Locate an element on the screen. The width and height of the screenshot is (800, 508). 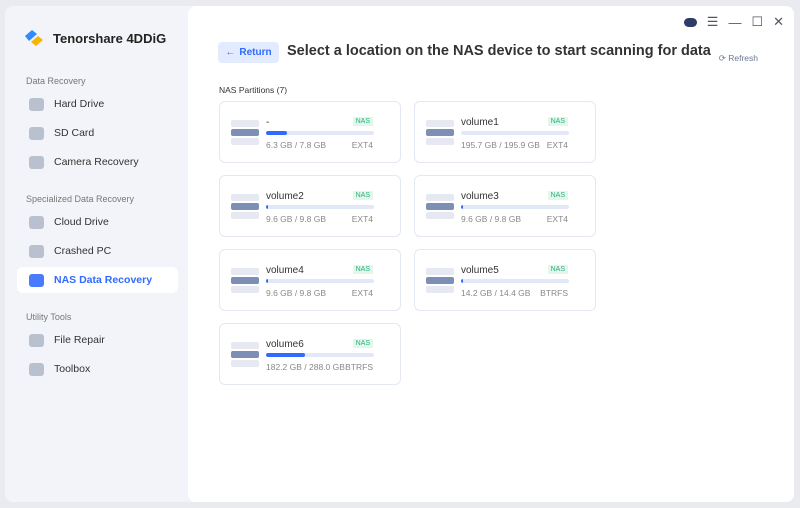
partition-card: volume4 NAS 9.6 GB / 9.8 GB EXT4 is located at coordinates (310, 280).